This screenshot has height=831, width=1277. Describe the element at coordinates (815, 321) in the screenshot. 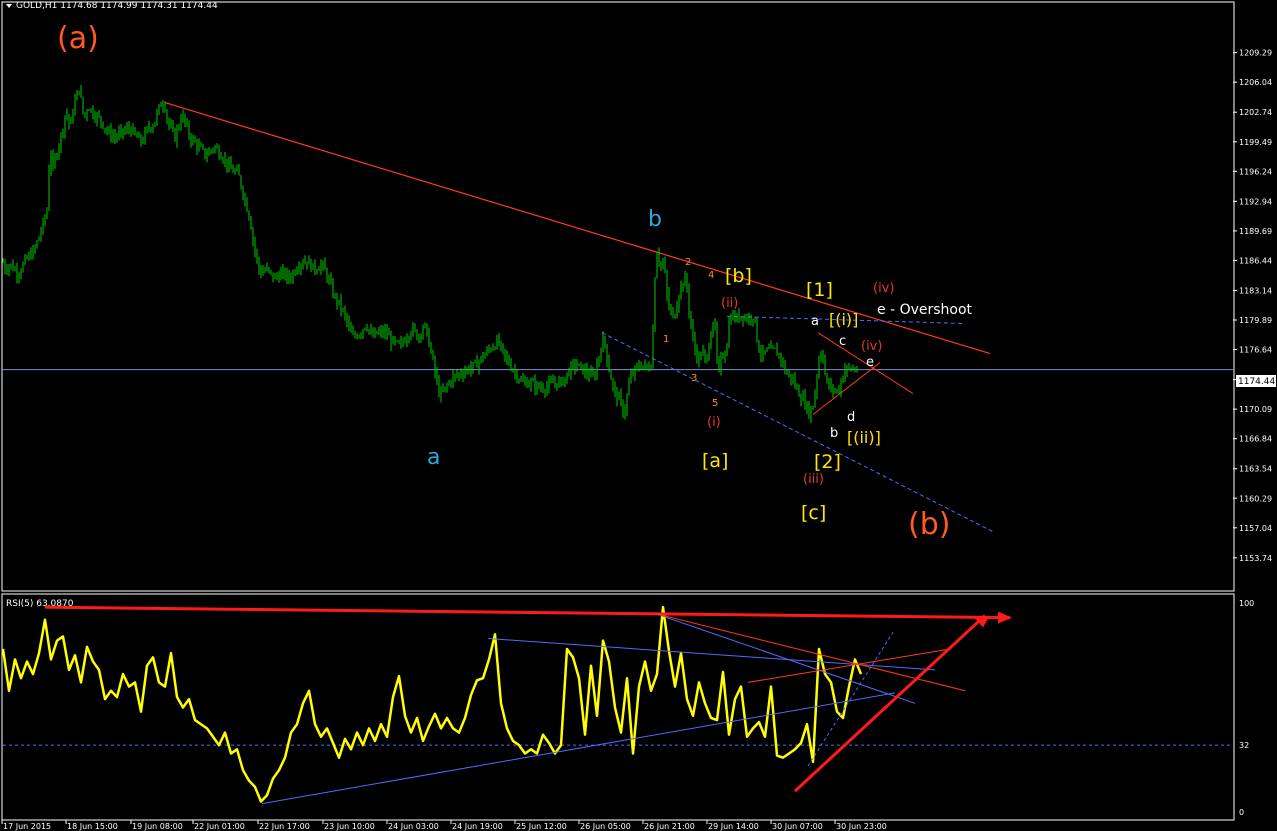

I see `wave-a-white: a` at that location.